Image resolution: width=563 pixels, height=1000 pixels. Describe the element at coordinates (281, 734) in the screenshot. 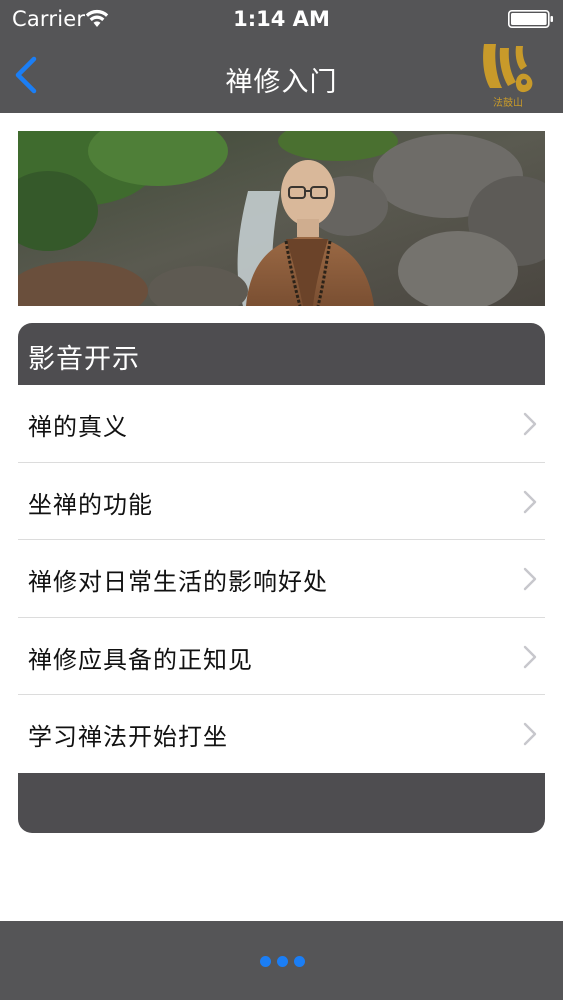

I see `list-item: 学习禅法开始打坐` at that location.